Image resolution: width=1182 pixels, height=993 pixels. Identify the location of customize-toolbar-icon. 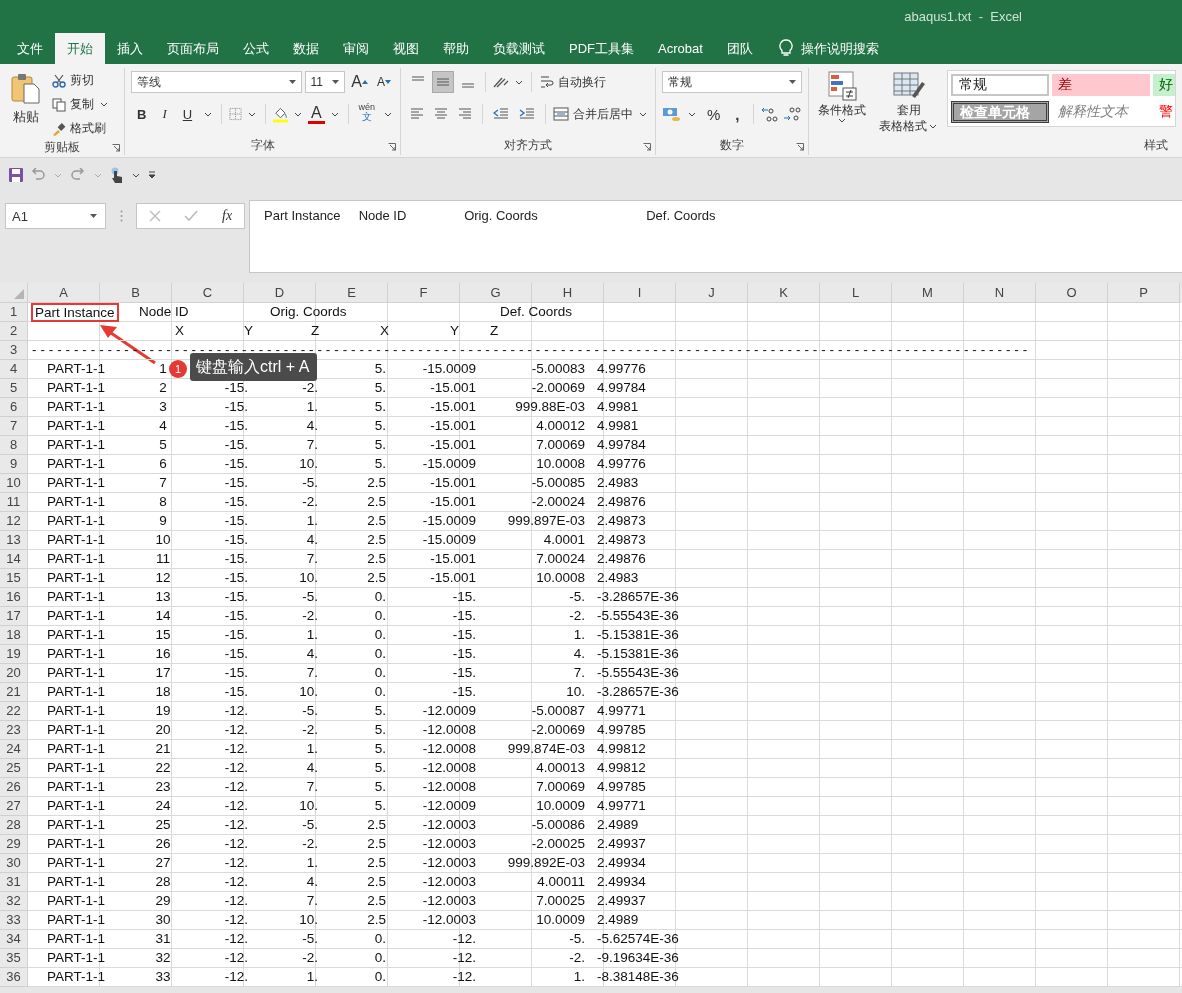
(152, 175).